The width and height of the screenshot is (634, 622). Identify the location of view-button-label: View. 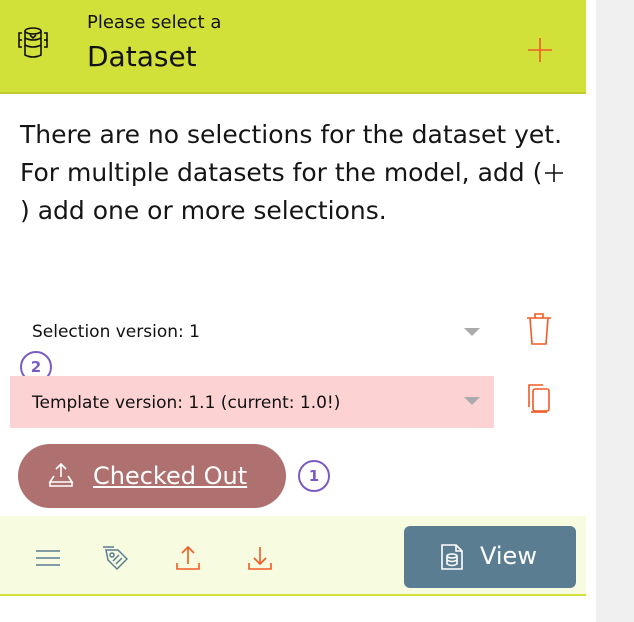
(508, 556).